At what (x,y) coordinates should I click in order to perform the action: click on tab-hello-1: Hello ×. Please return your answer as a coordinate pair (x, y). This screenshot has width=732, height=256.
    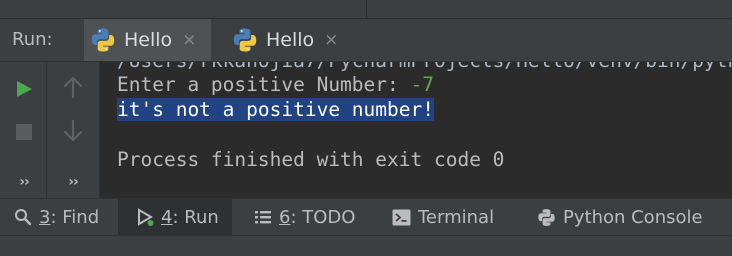
    Looking at the image, I should click on (147, 40).